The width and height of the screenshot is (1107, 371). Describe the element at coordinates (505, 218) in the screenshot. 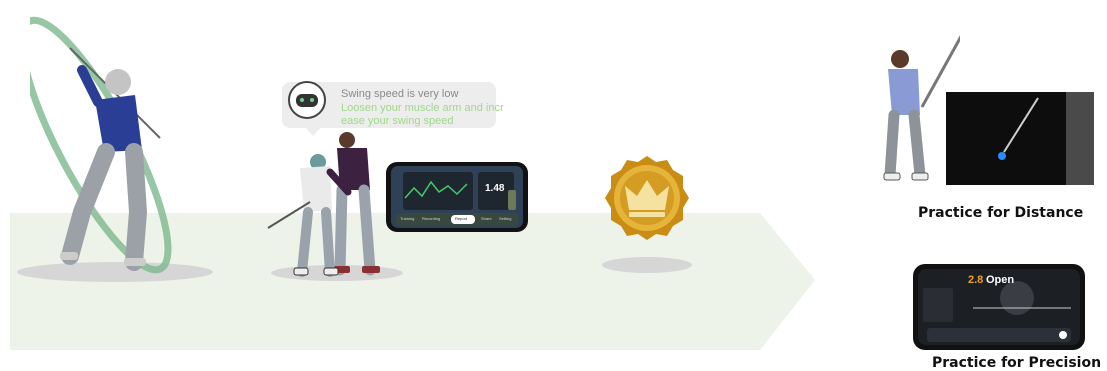

I see `report-tab-setting: Setting` at that location.